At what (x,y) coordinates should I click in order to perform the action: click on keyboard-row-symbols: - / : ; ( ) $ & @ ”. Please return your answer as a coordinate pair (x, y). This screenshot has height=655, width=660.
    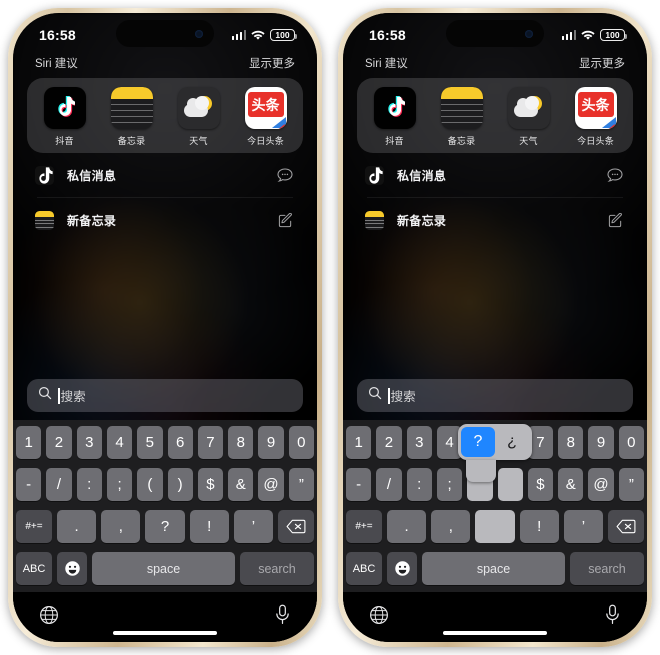
    Looking at the image, I should click on (495, 484).